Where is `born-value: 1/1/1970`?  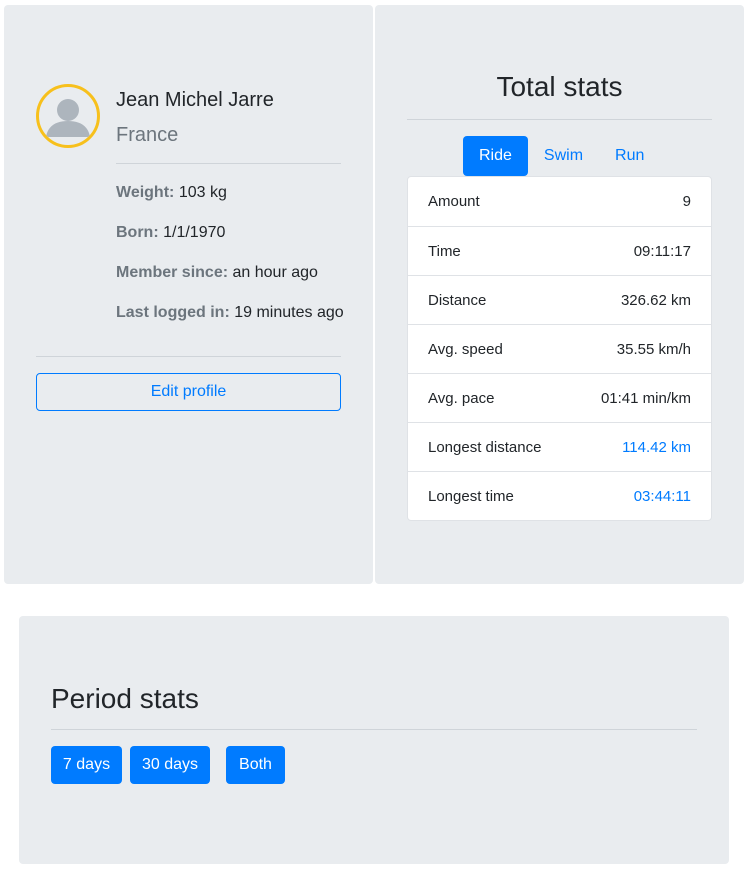 born-value: 1/1/1970 is located at coordinates (194, 232).